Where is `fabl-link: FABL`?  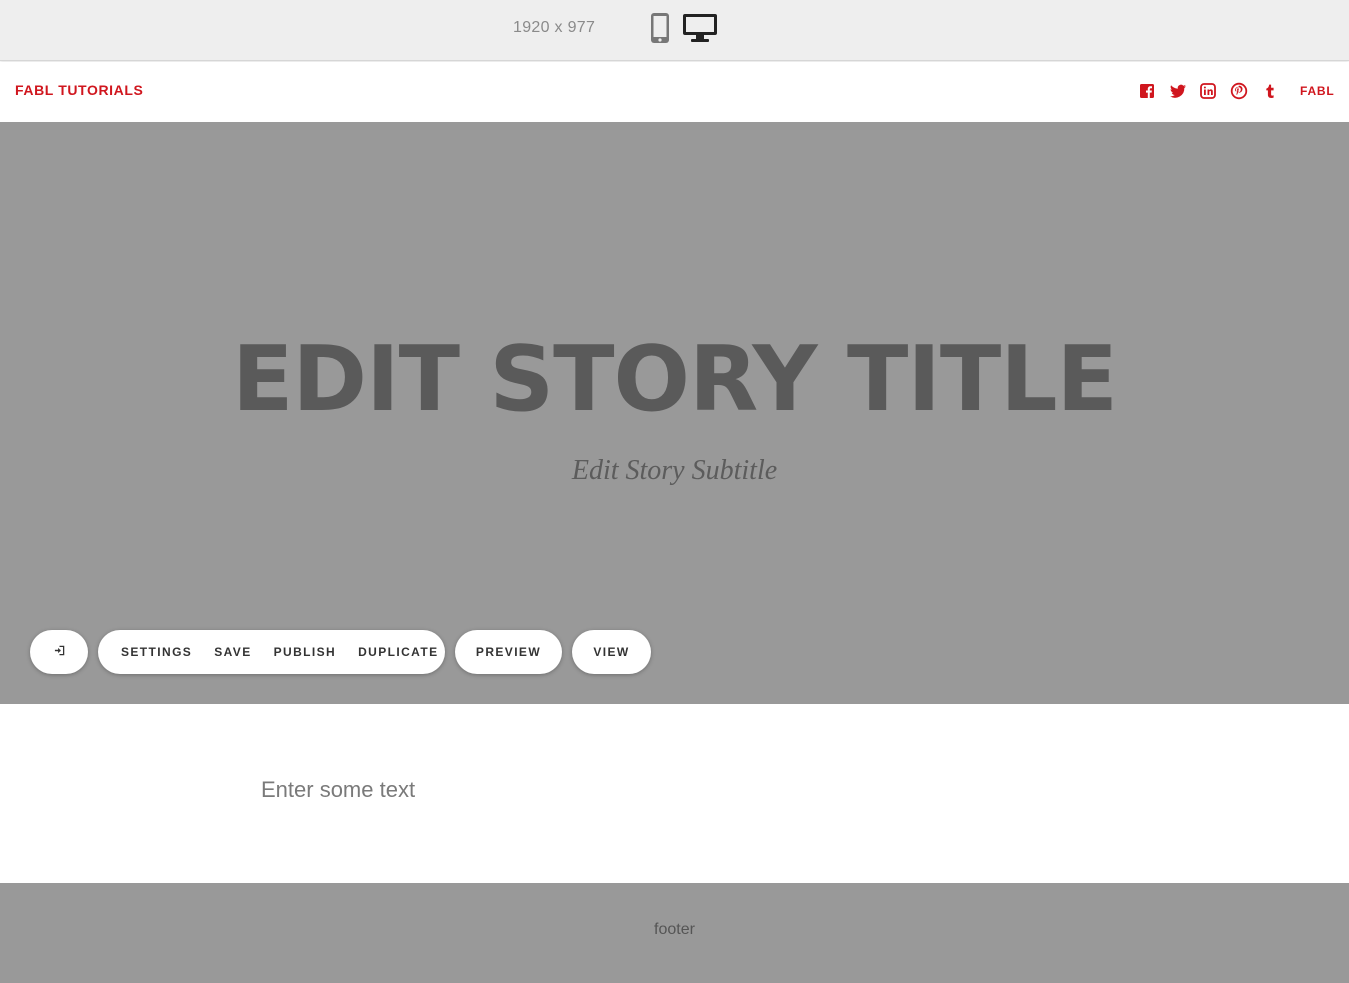
fabl-link: FABL is located at coordinates (1317, 91).